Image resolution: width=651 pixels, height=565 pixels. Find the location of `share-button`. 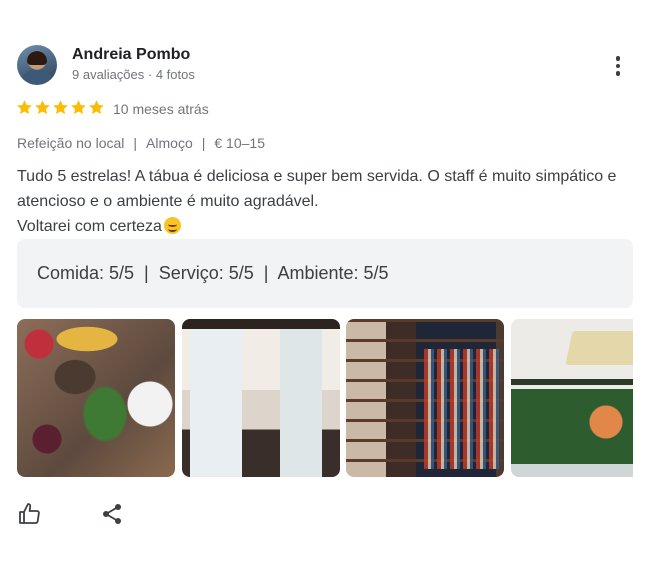

share-button is located at coordinates (112, 514).